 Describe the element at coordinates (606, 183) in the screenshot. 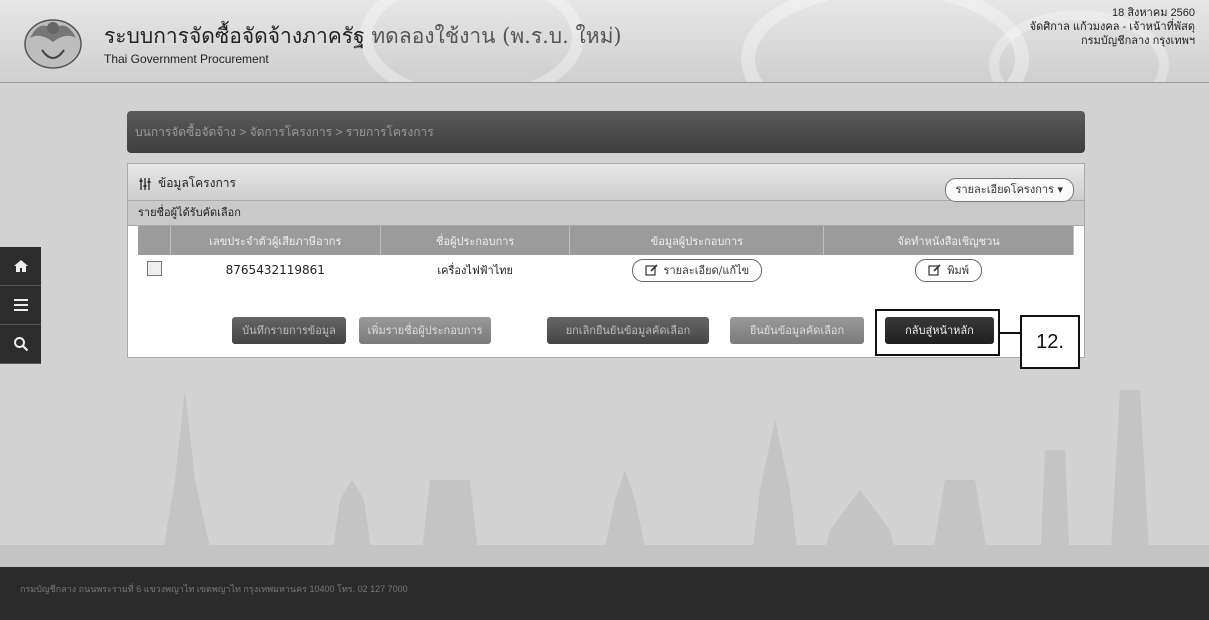

I see `panel-header: ข้อมูลโครงการ รายละเอียดโครงการ ▾` at that location.